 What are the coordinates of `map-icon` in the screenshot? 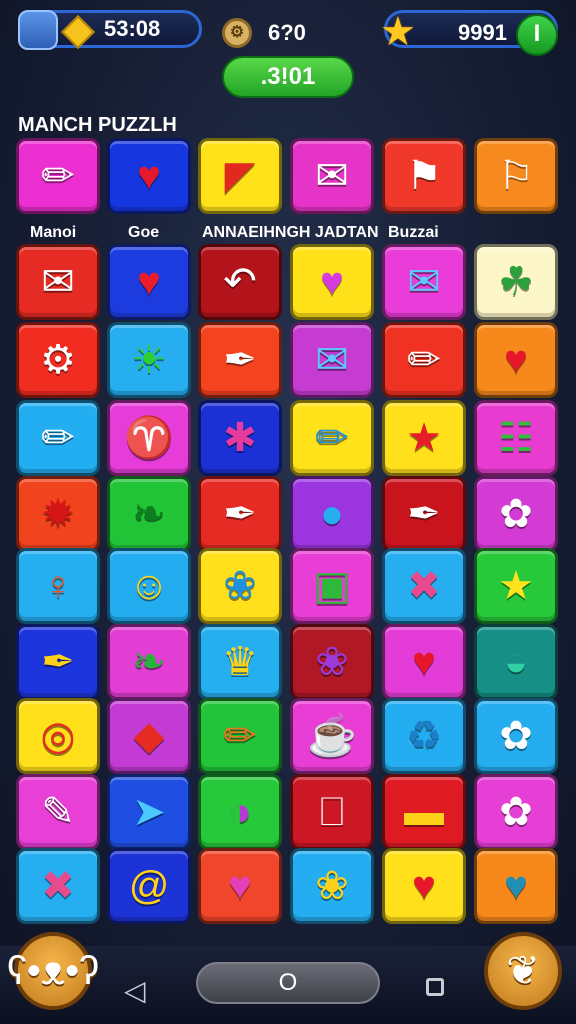 It's located at (38, 30).